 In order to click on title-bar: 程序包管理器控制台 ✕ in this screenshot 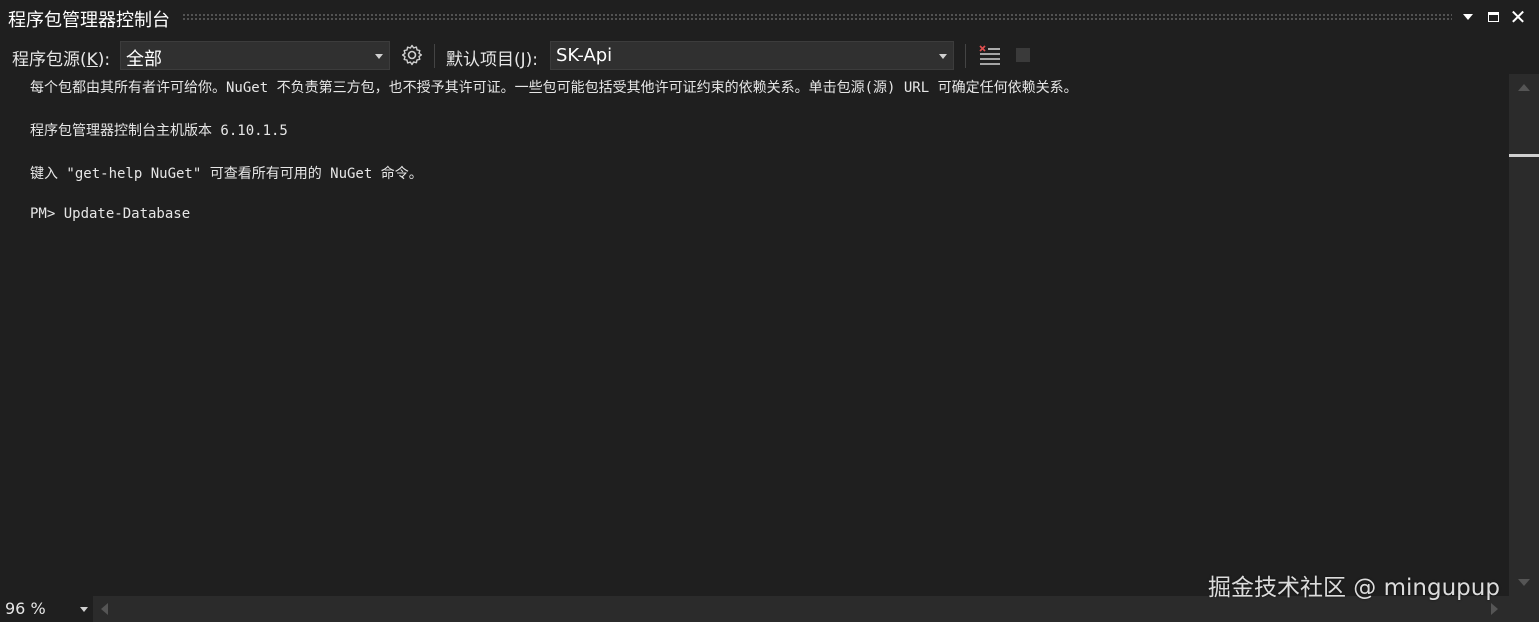, I will do `click(769, 18)`.